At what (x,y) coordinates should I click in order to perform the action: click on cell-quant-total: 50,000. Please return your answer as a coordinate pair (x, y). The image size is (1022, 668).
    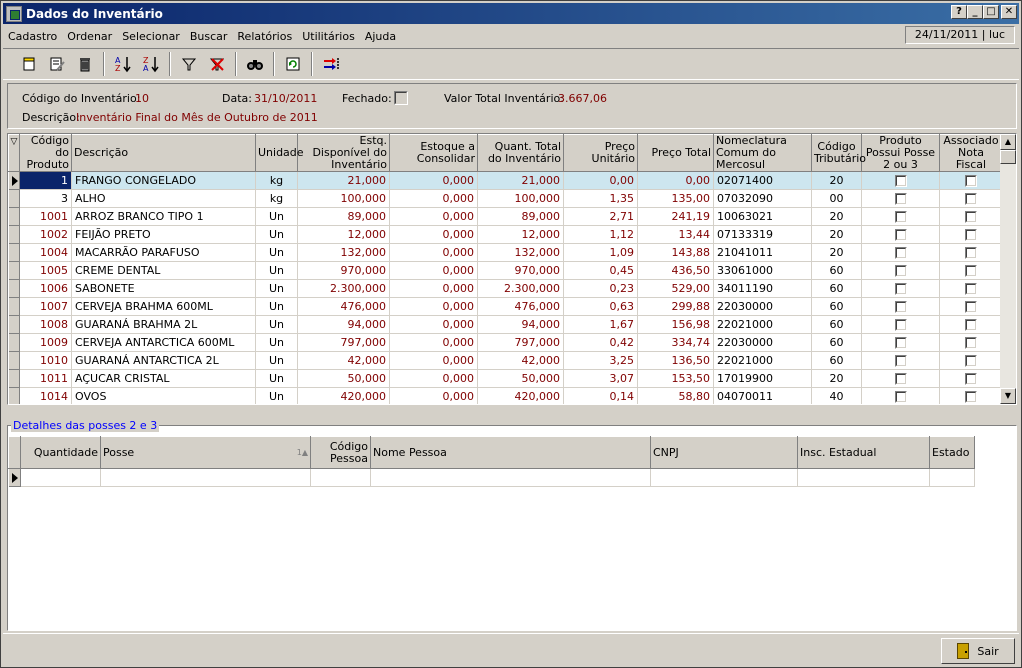
    Looking at the image, I should click on (520, 378).